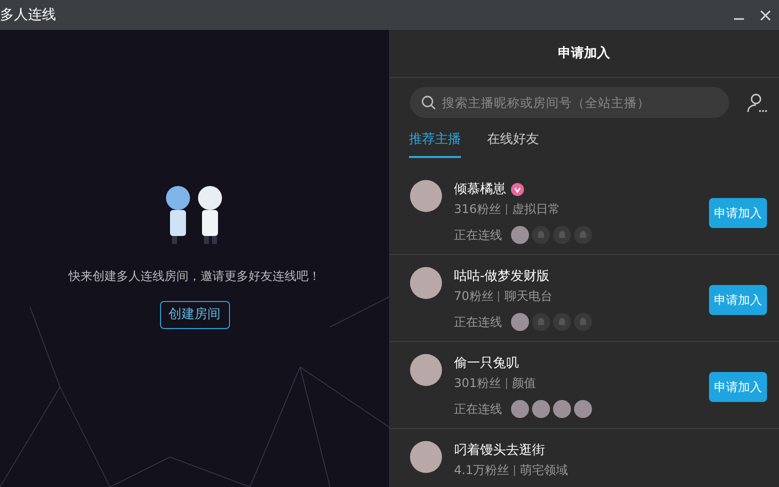 The height and width of the screenshot is (487, 779). What do you see at coordinates (513, 144) in the screenshot?
I see `tab: 在线好友` at bounding box center [513, 144].